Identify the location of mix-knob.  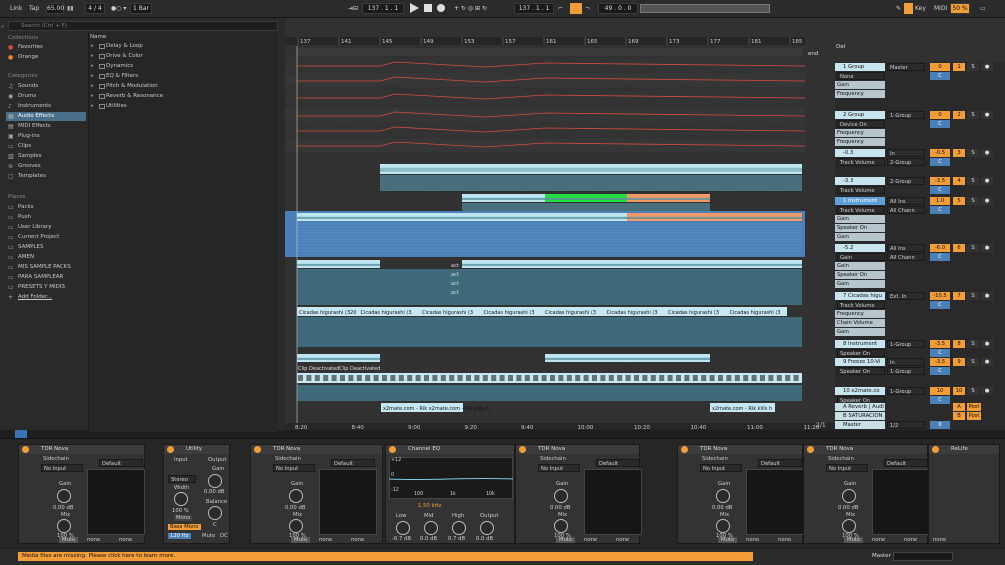
(723, 526).